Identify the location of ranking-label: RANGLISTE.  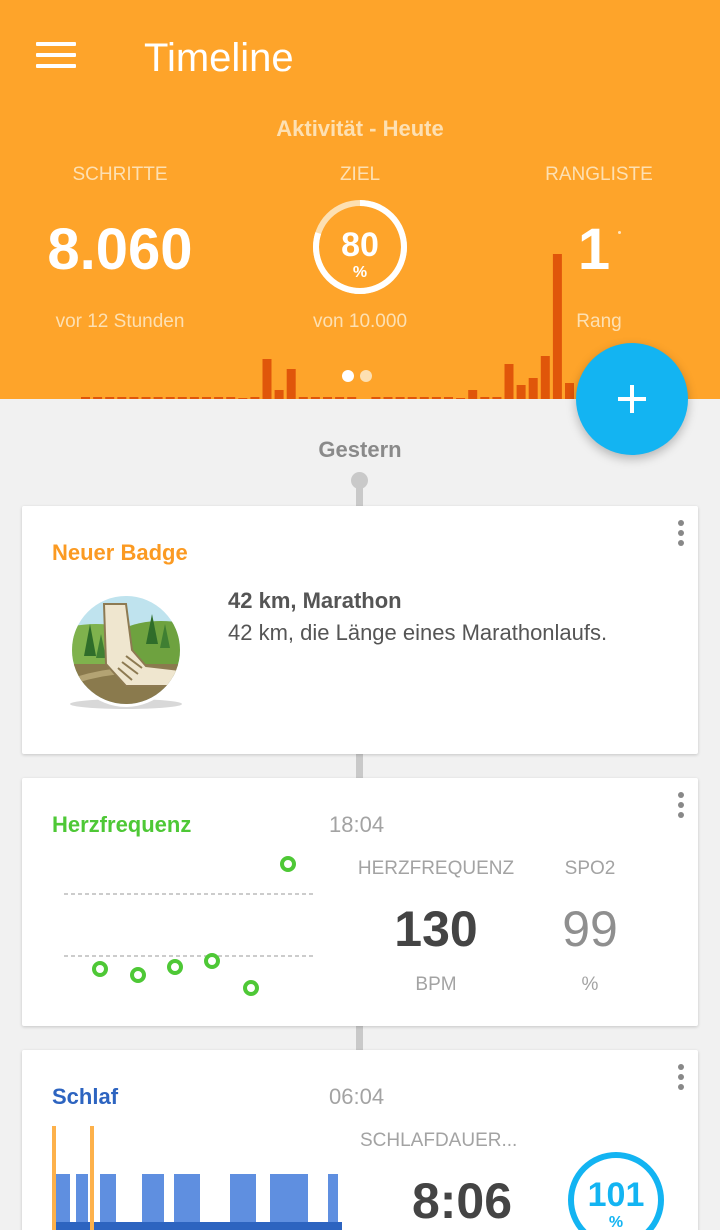
(599, 174).